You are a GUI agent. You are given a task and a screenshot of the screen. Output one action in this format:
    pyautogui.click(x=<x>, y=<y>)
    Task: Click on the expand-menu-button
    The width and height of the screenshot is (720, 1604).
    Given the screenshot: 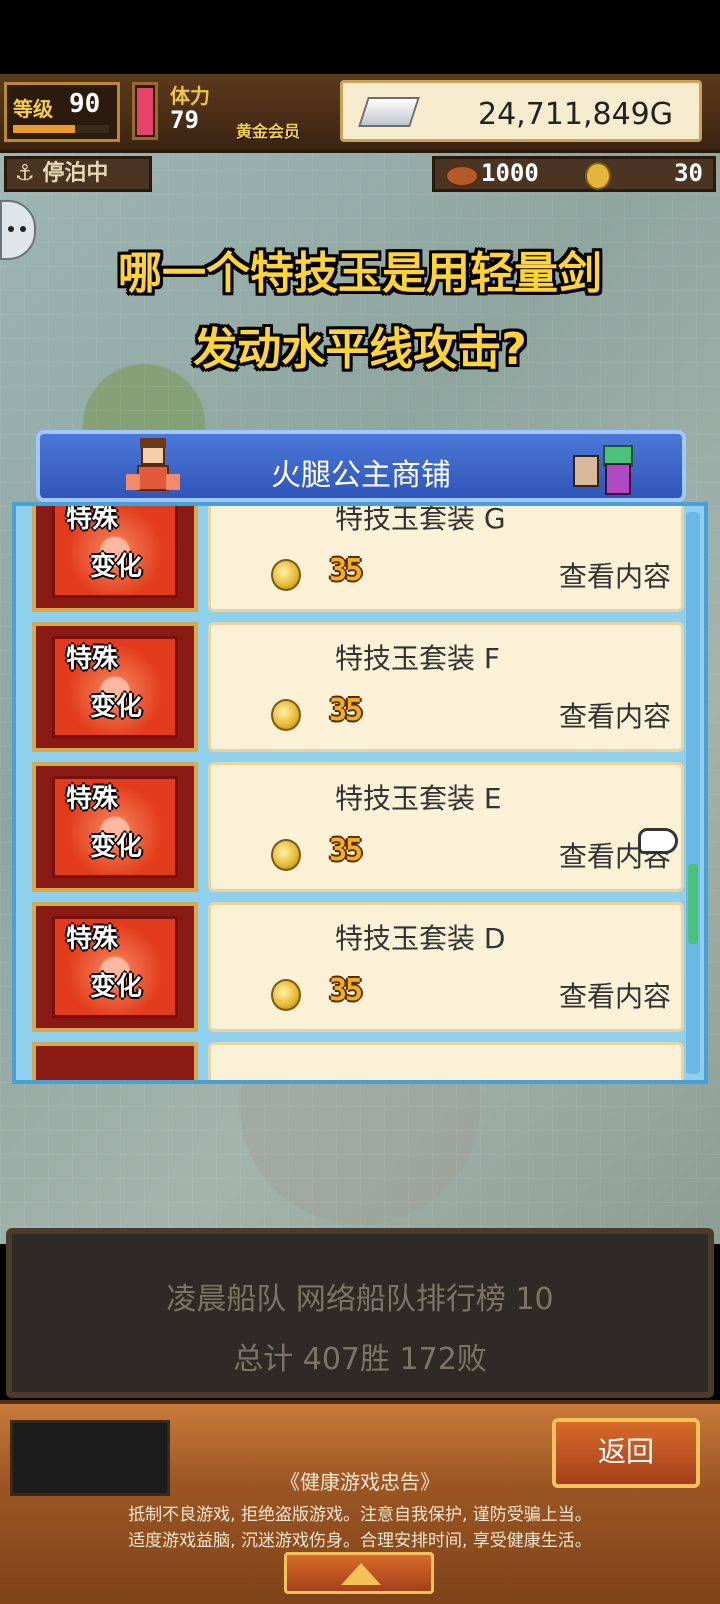 What is the action you would take?
    pyautogui.click(x=359, y=1573)
    